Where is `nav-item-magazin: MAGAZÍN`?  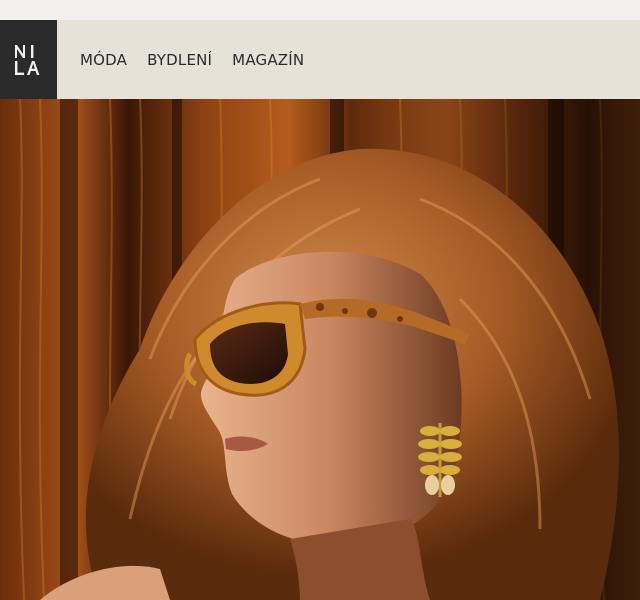
nav-item-magazin: MAGAZÍN is located at coordinates (268, 60).